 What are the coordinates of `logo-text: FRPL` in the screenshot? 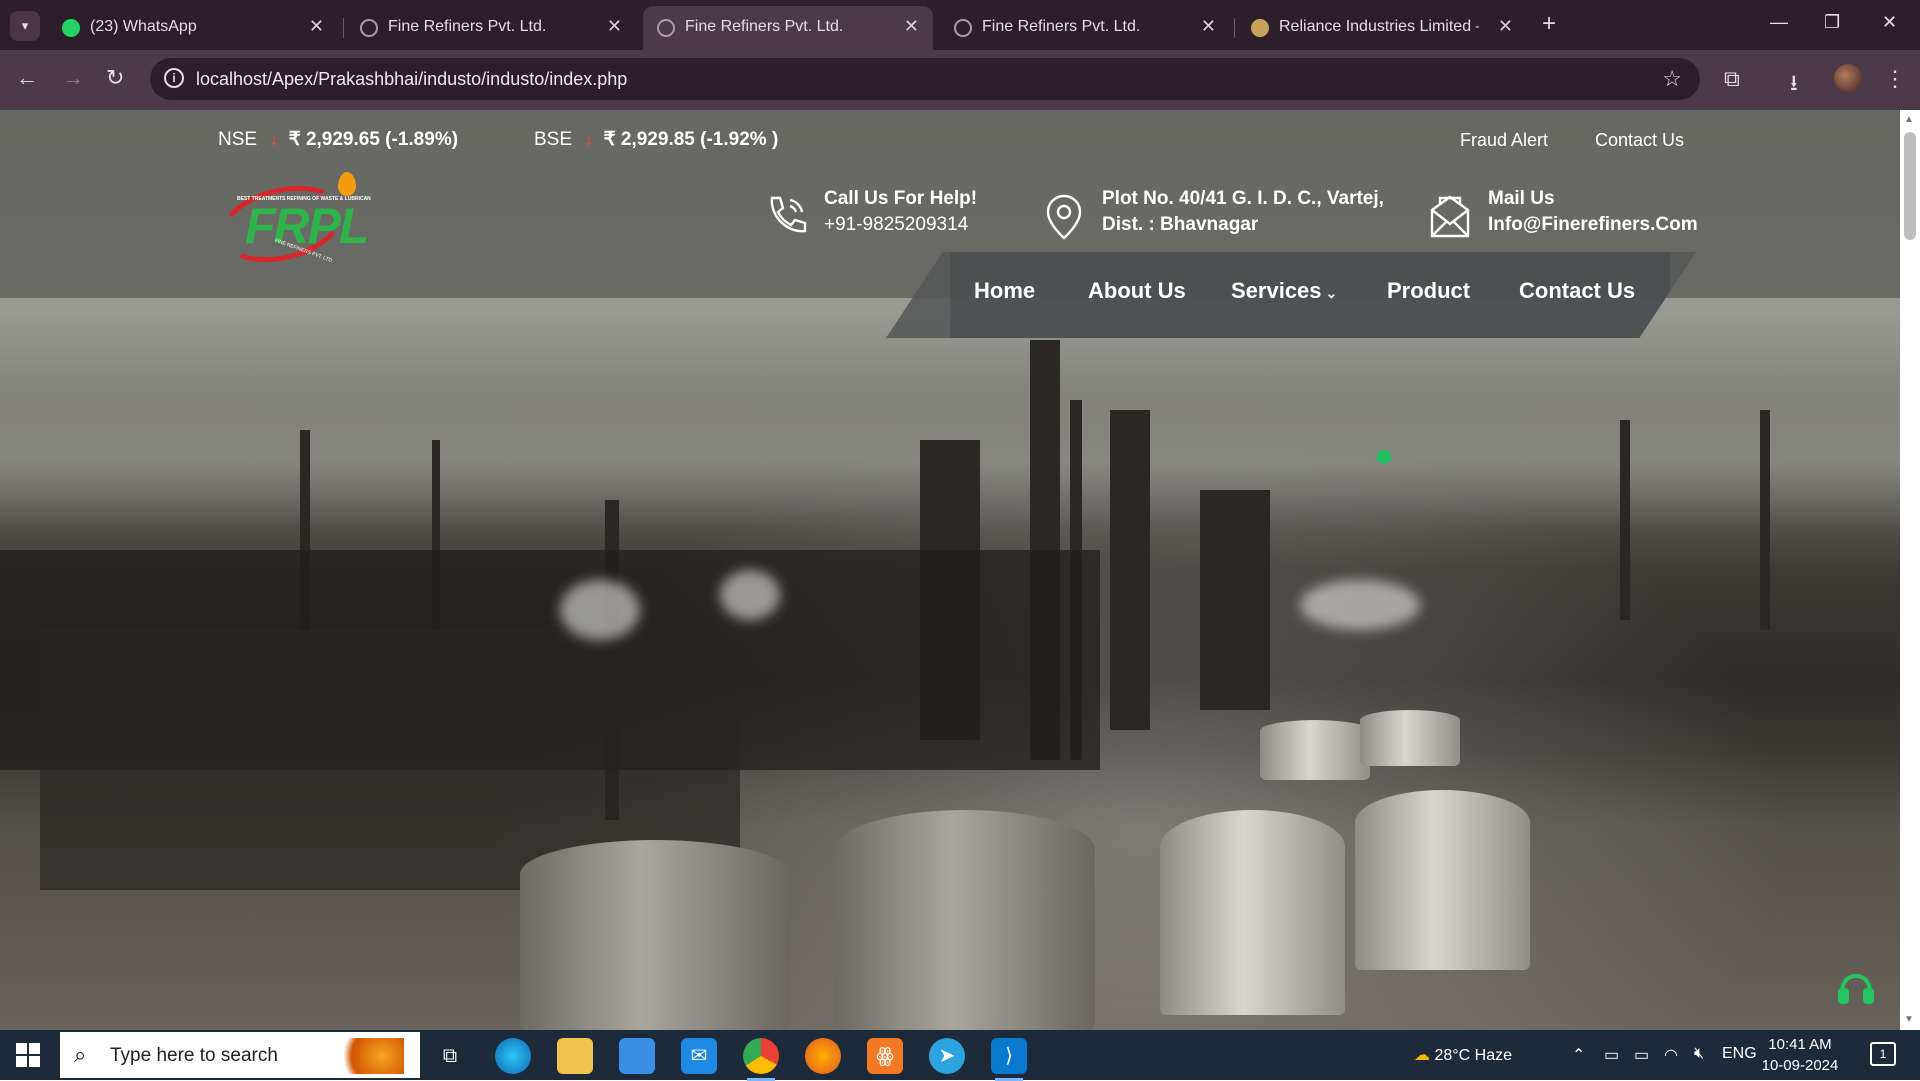 It's located at (307, 226).